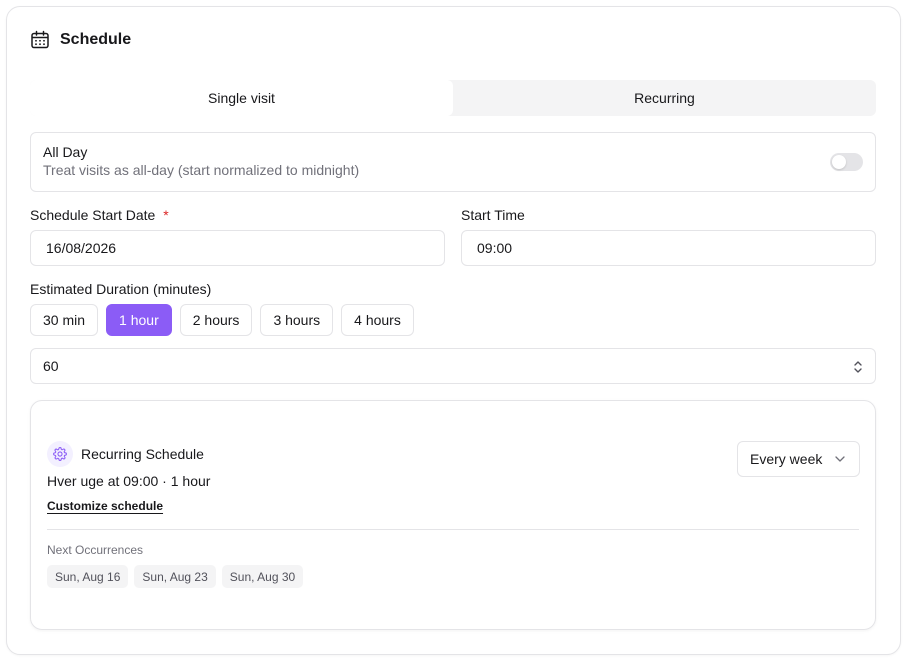 This screenshot has height=663, width=909. I want to click on frequency-select: Every week, so click(798, 459).